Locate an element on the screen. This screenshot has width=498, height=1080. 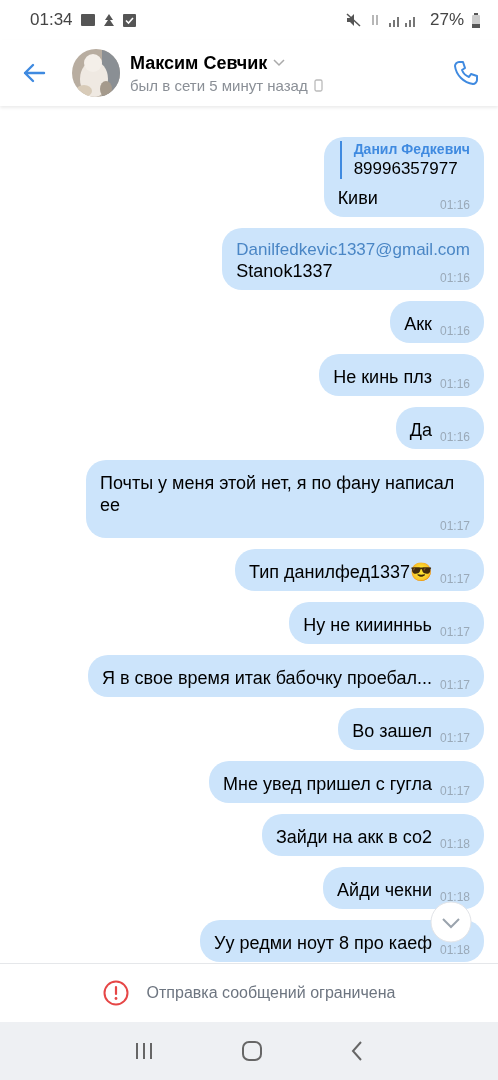
message-text: Stanok1337 is located at coordinates (284, 271).